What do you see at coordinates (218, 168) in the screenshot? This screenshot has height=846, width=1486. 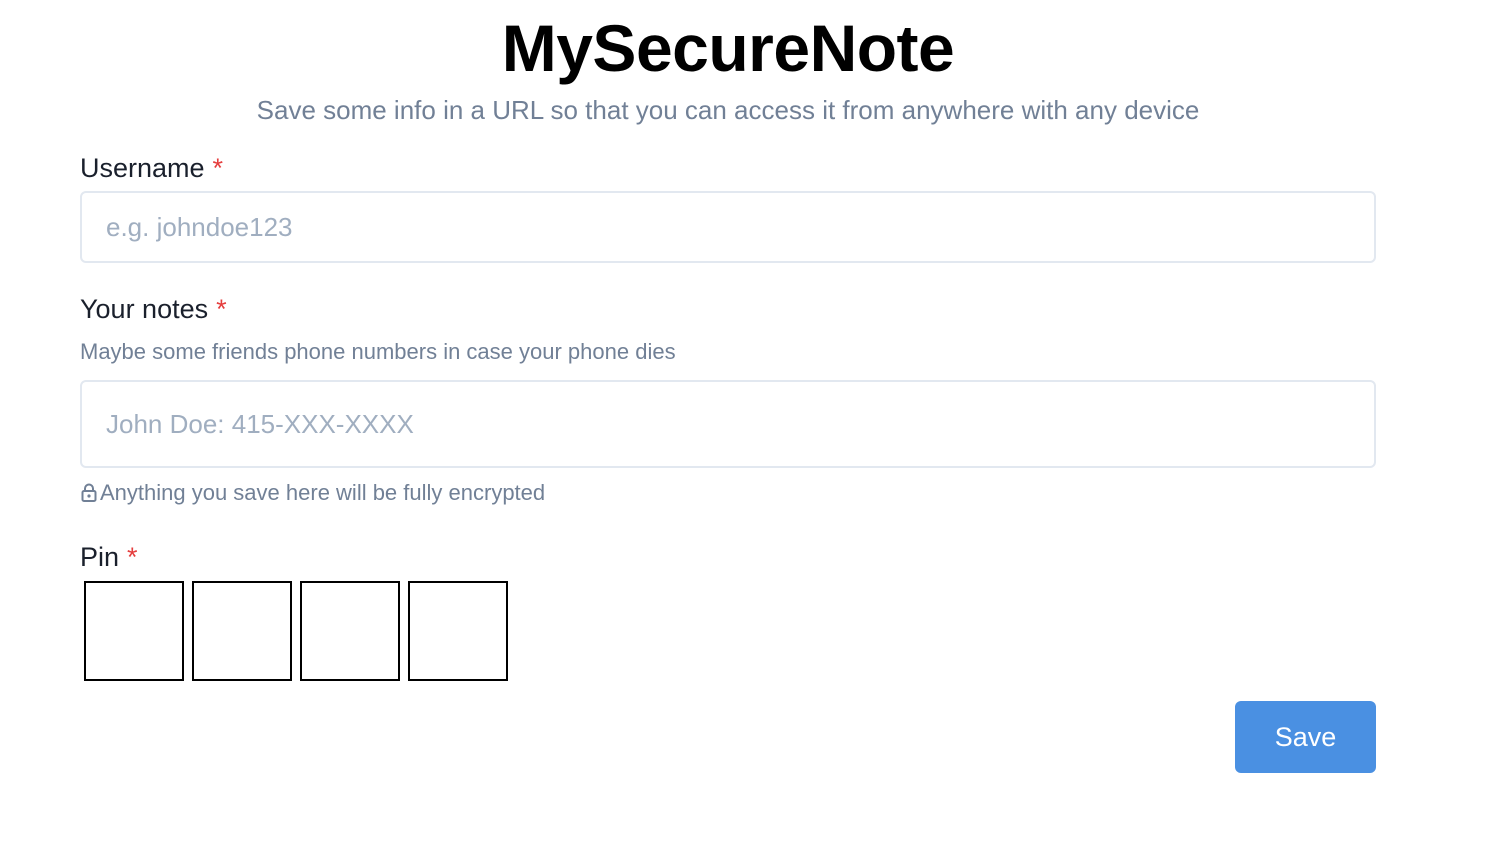 I see `username-required-mark: *` at bounding box center [218, 168].